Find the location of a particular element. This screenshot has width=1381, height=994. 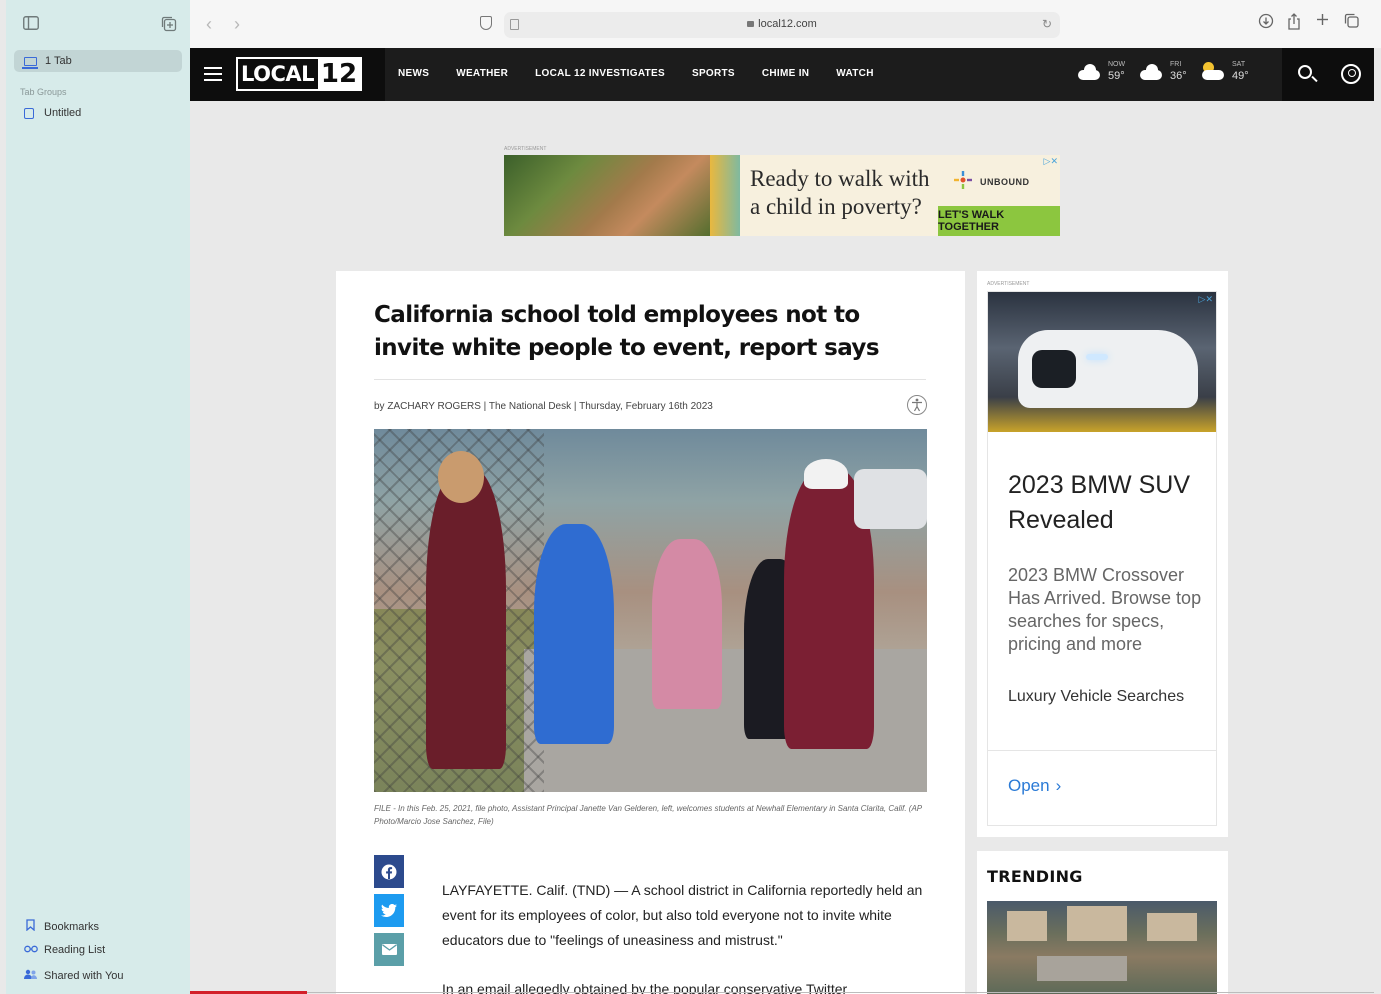

weather-label: FRI is located at coordinates (1176, 64).